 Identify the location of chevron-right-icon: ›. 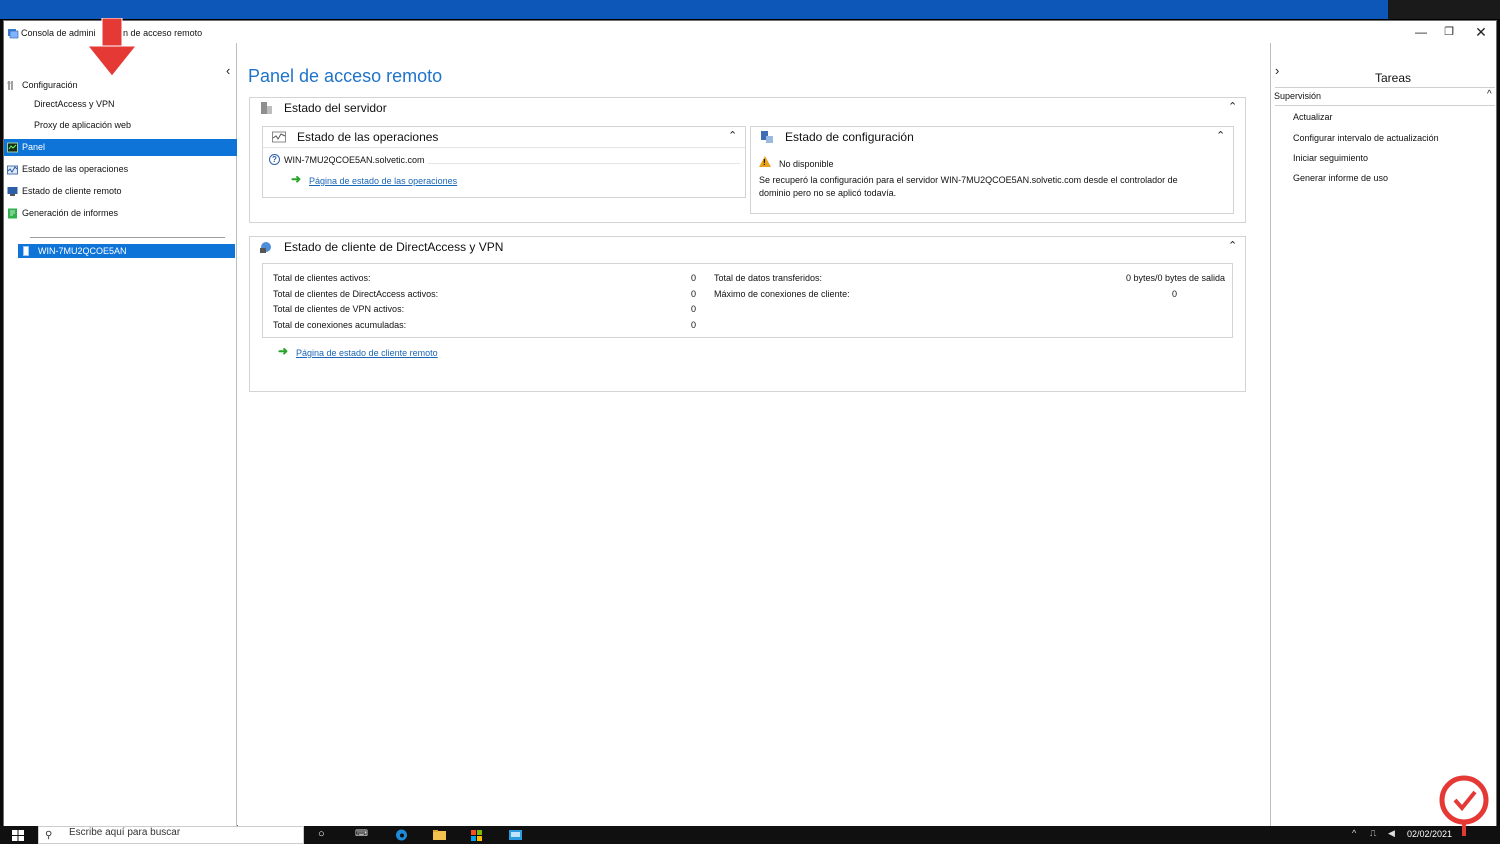
(1277, 70).